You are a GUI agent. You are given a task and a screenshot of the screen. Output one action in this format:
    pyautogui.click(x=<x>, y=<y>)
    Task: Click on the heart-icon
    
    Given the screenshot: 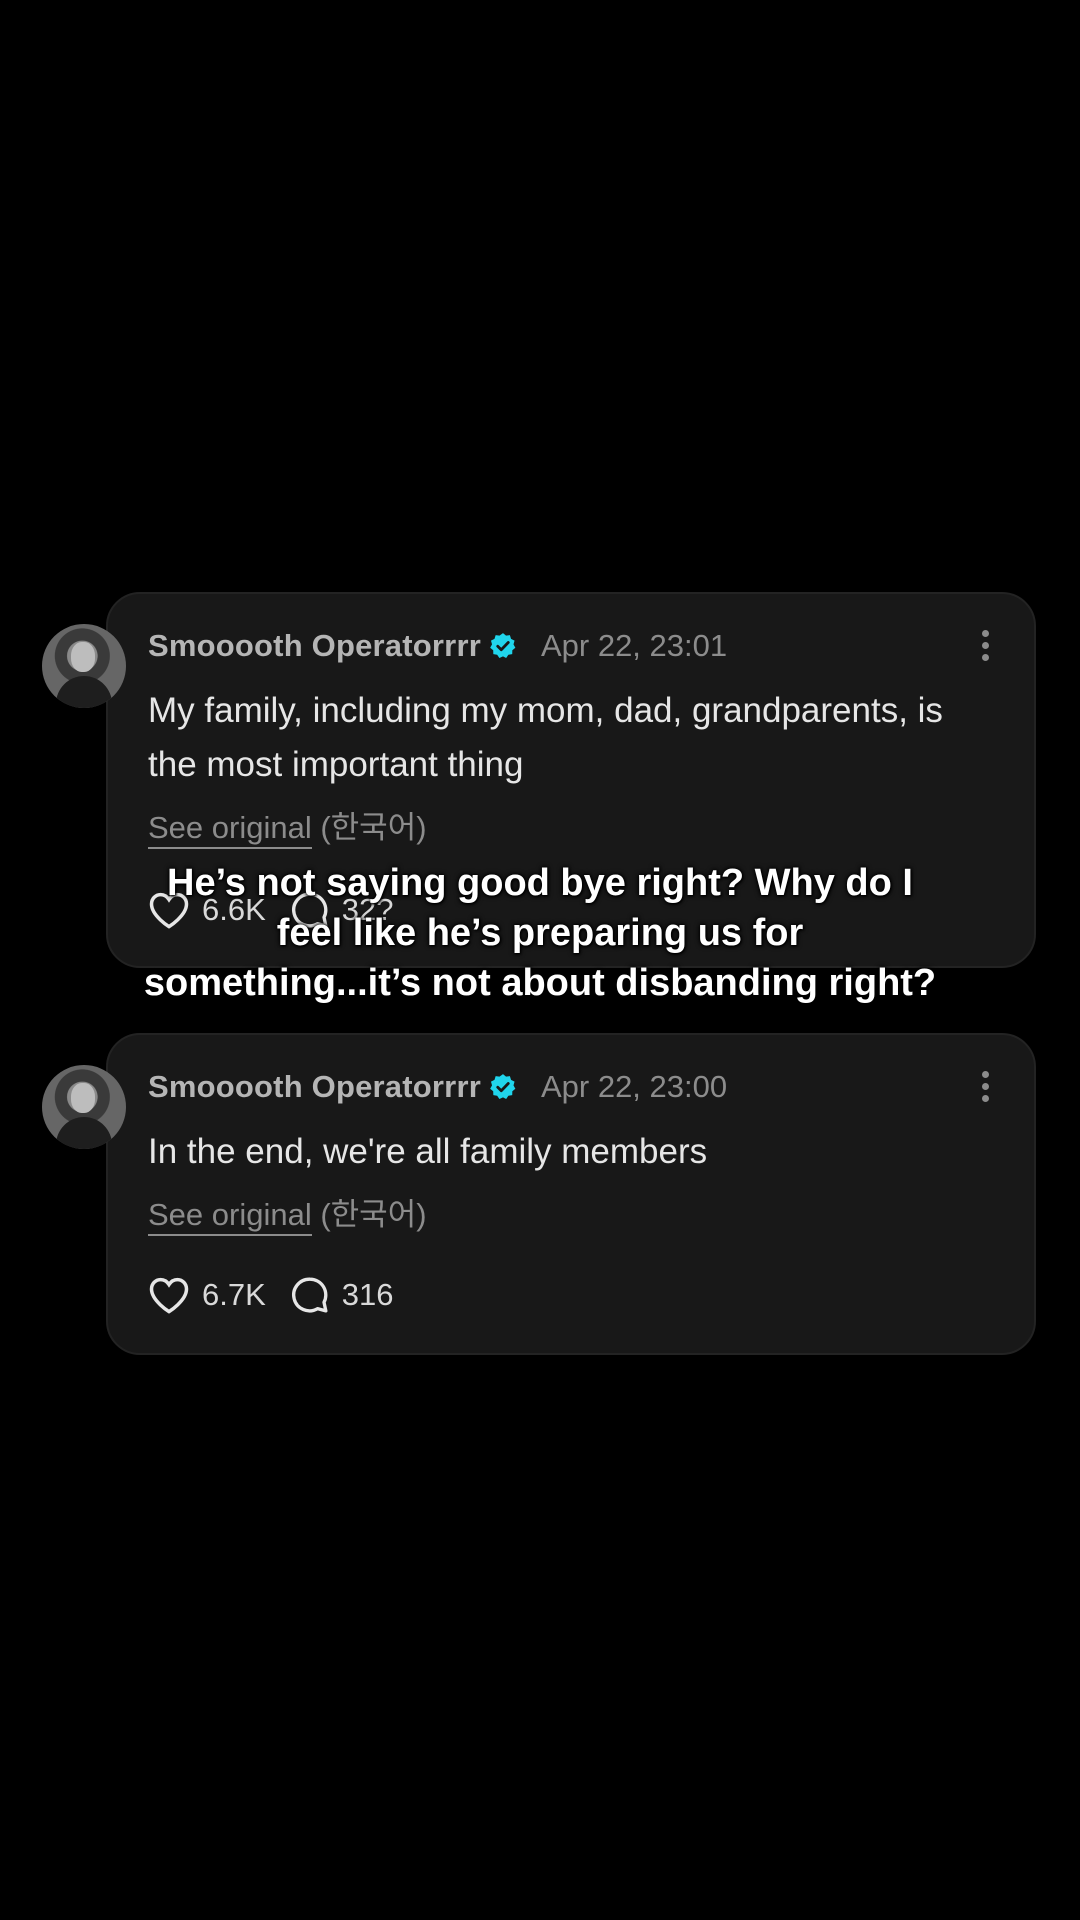 What is the action you would take?
    pyautogui.click(x=169, y=1295)
    